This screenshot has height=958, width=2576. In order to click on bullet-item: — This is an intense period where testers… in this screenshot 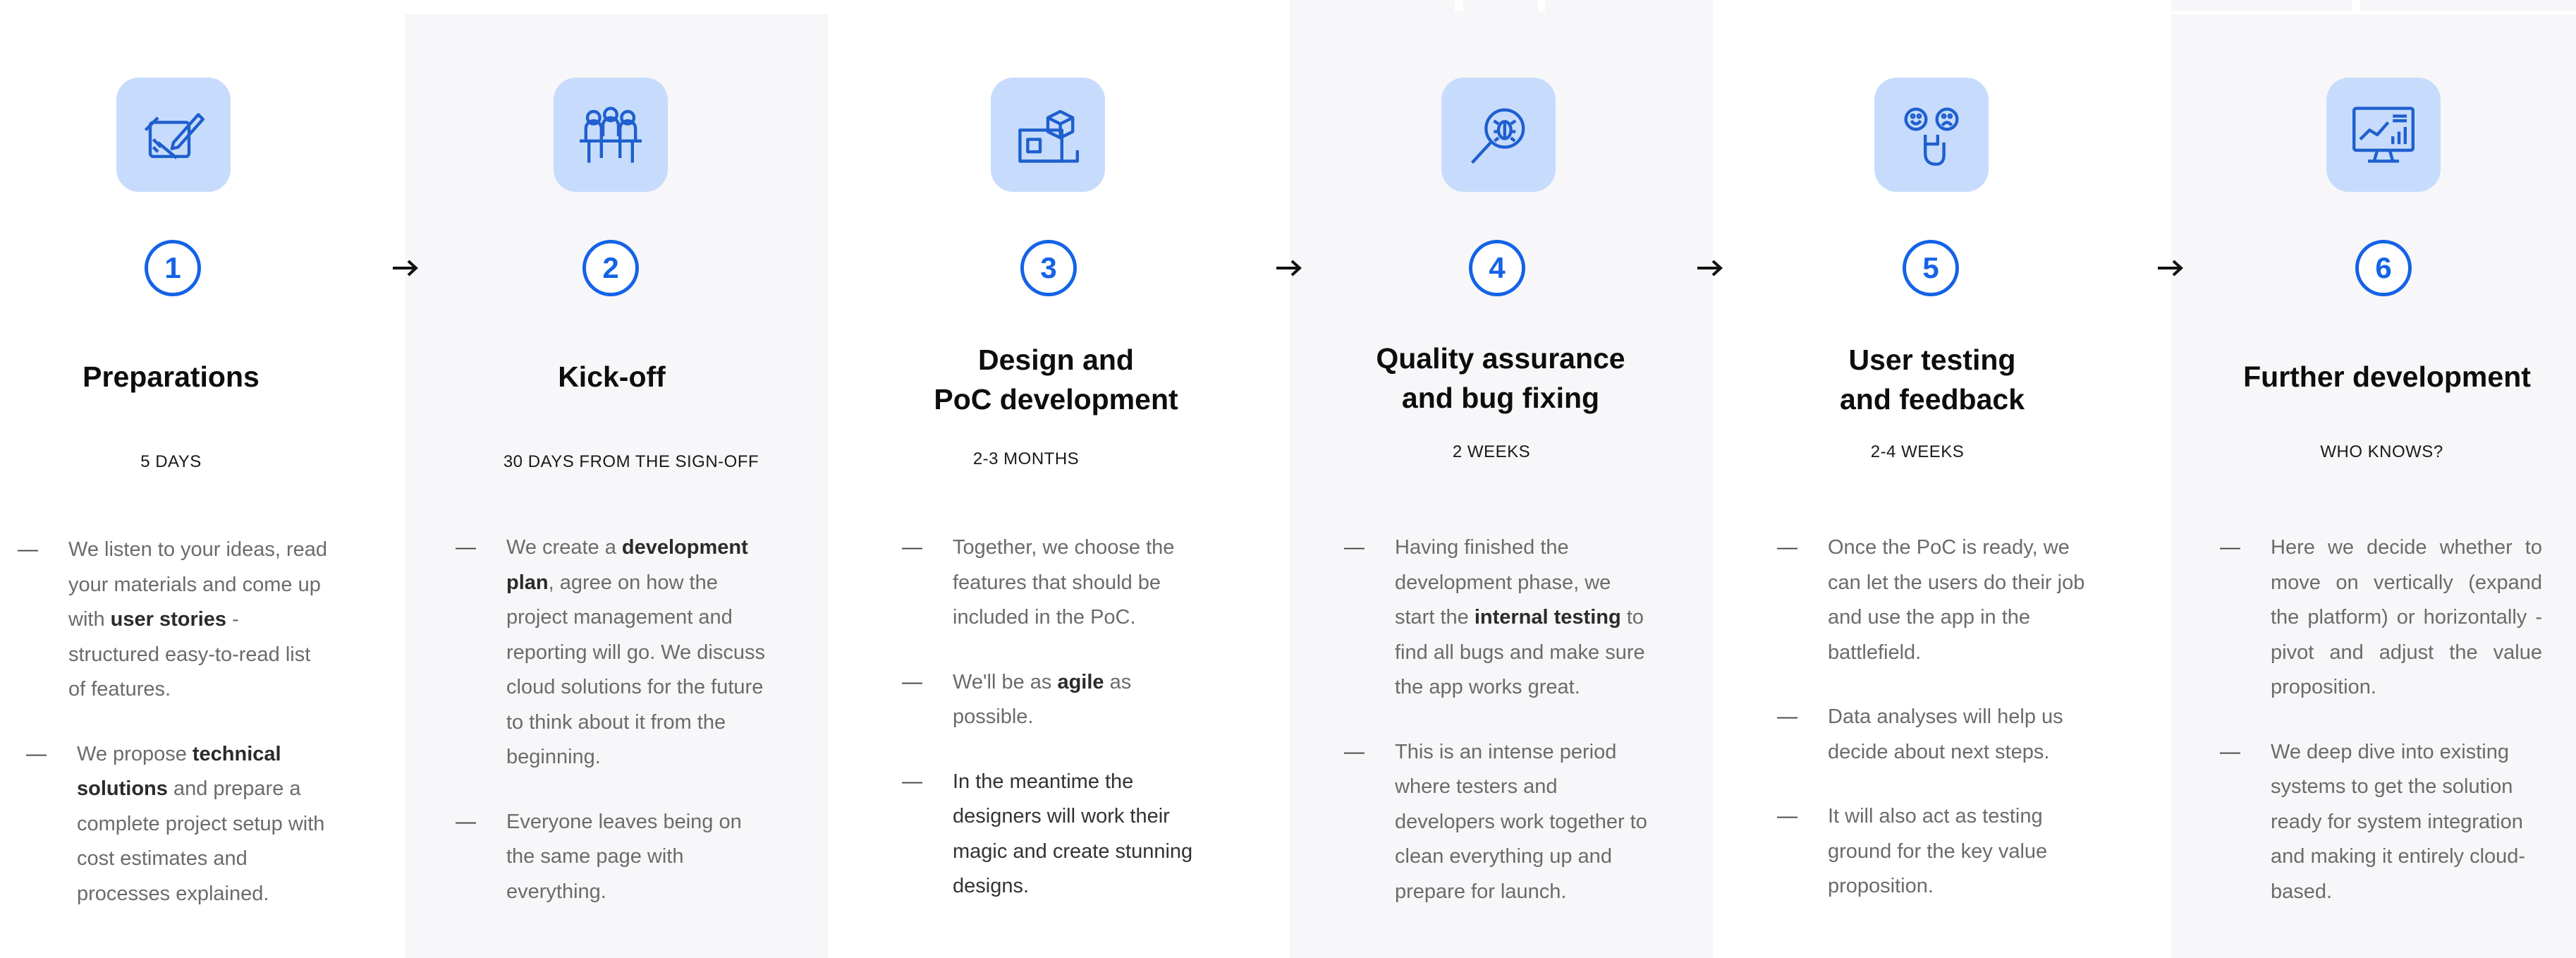, I will do `click(1500, 823)`.